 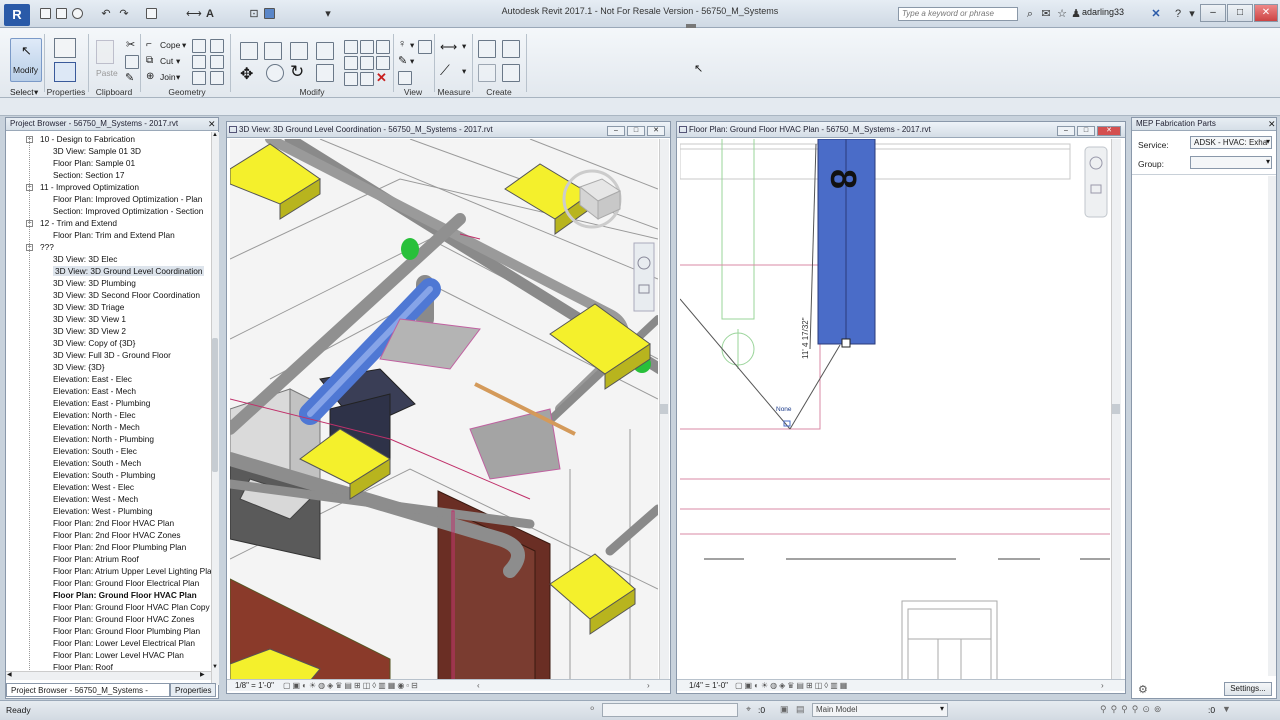 I want to click on close-button: ✕, so click(x=1266, y=13).